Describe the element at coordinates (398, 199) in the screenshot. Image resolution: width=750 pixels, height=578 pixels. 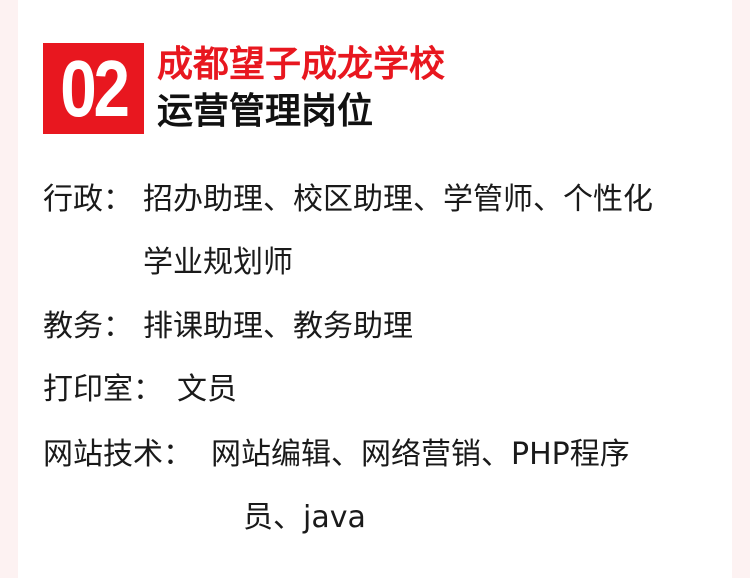
I see `section-text-admin-line1: 招办助理、校区助理、学管师、个性化` at that location.